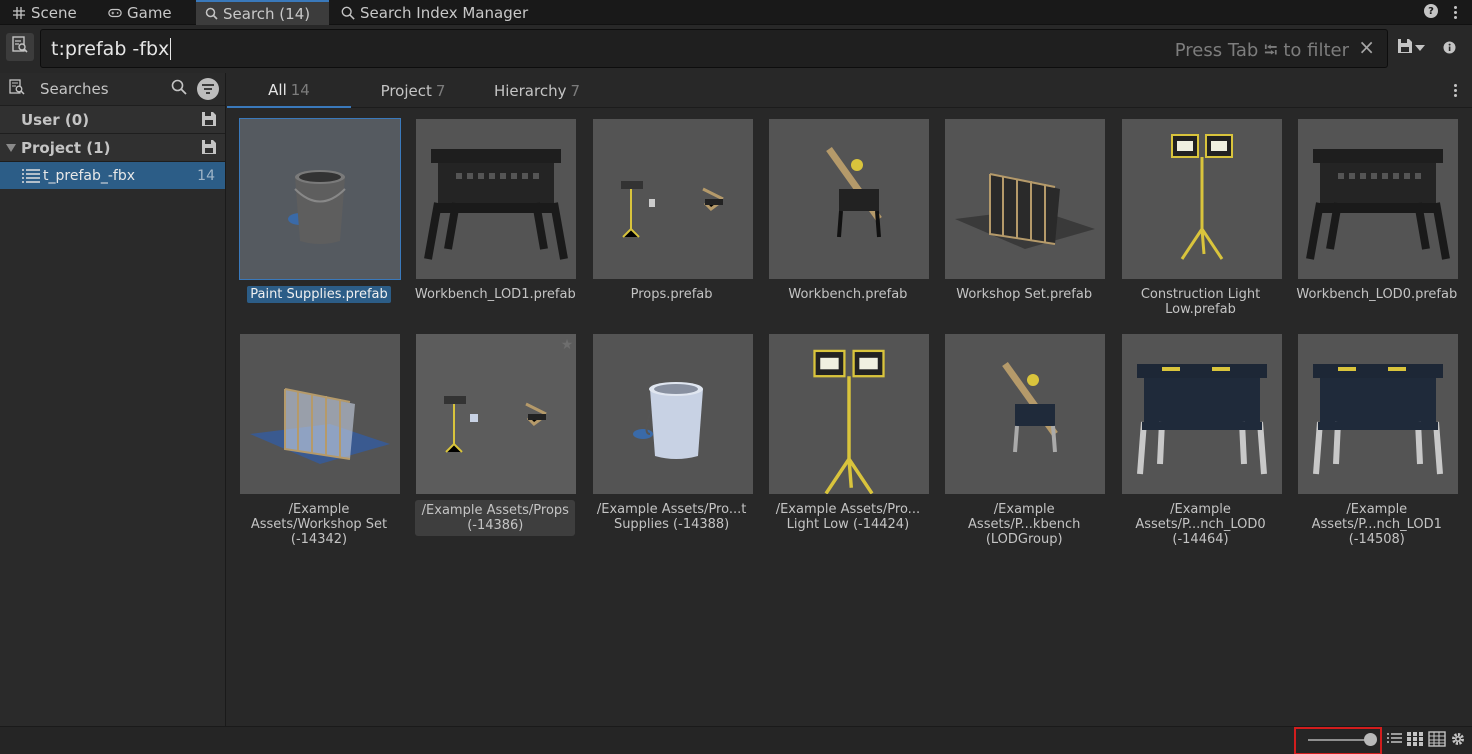 The image size is (1472, 754). What do you see at coordinates (714, 48) in the screenshot?
I see `search-input: t:prefab -fbx Press Tab ⭾ to filter ×` at bounding box center [714, 48].